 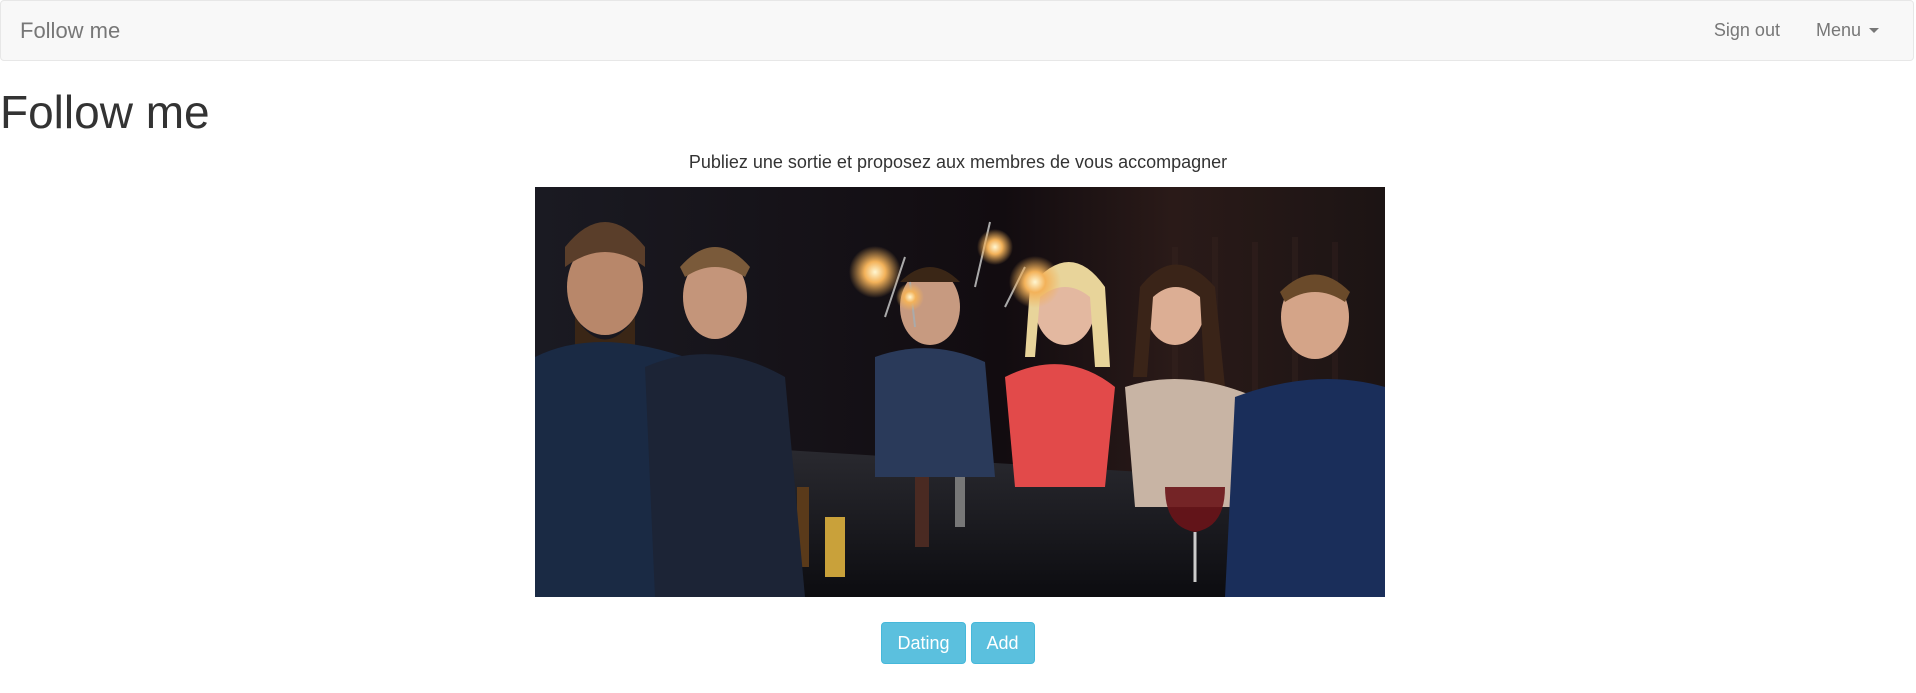 I want to click on navbar-right: Sign out Menu, so click(x=1804, y=30).